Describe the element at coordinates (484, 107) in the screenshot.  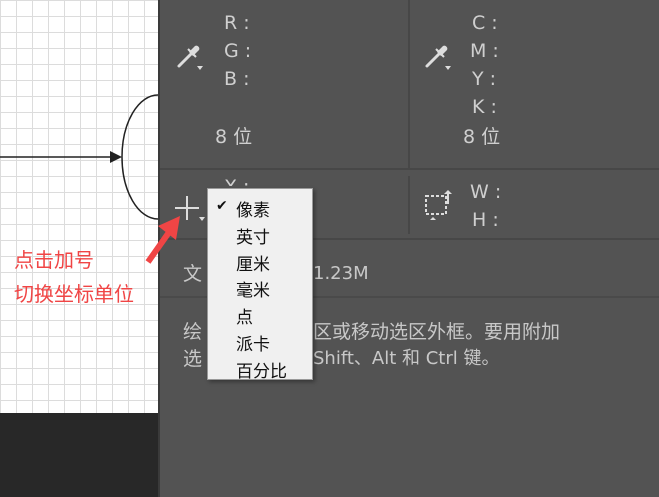
I see `k-label: K :` at that location.